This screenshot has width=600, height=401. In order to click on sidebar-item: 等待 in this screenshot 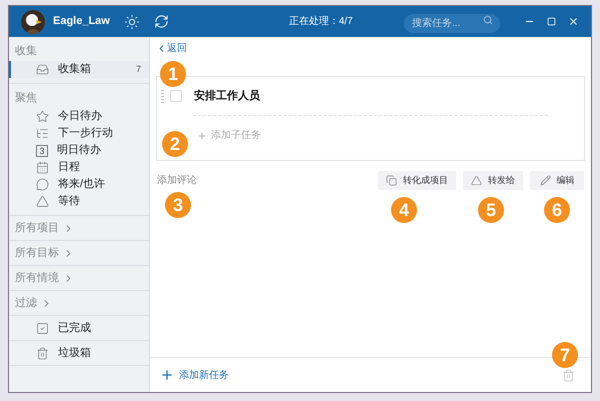, I will do `click(79, 201)`.